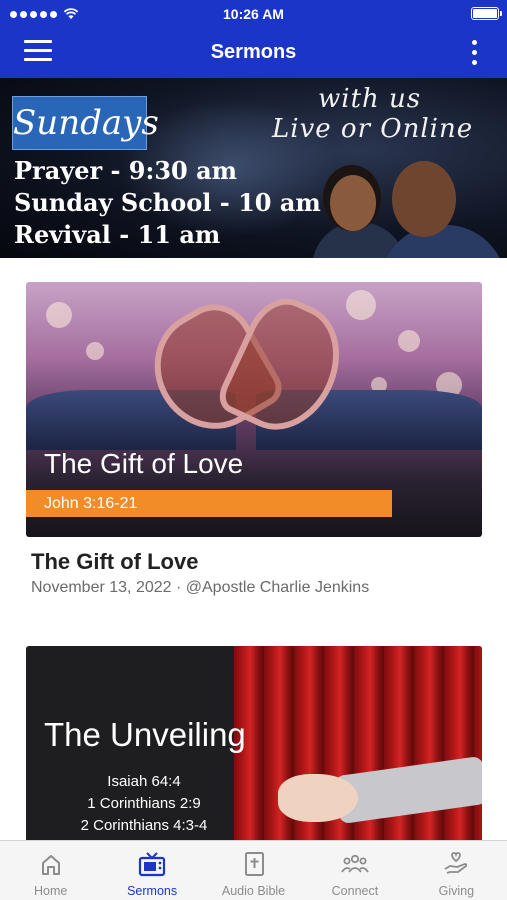 The image size is (507, 900). I want to click on sermon-title: The Gift of Love, so click(256, 562).